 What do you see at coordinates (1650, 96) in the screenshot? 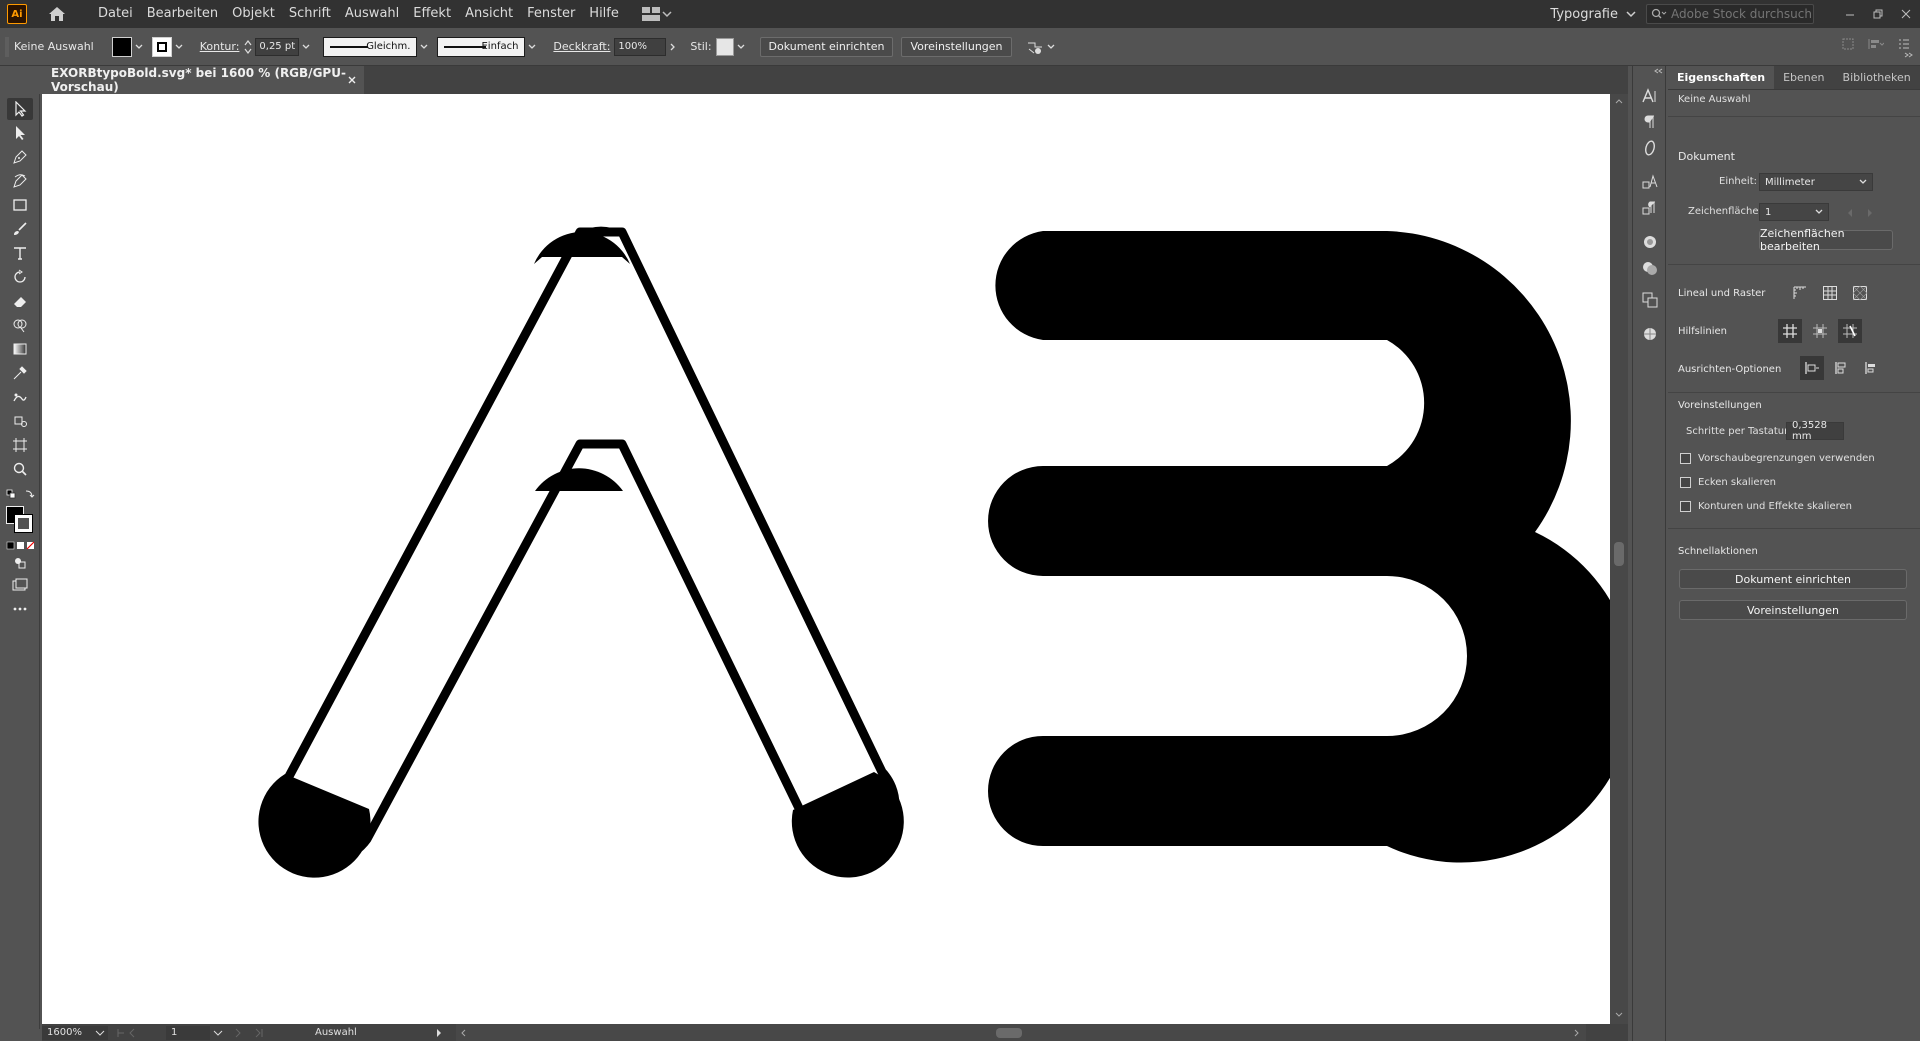
I see `character-panel-button` at bounding box center [1650, 96].